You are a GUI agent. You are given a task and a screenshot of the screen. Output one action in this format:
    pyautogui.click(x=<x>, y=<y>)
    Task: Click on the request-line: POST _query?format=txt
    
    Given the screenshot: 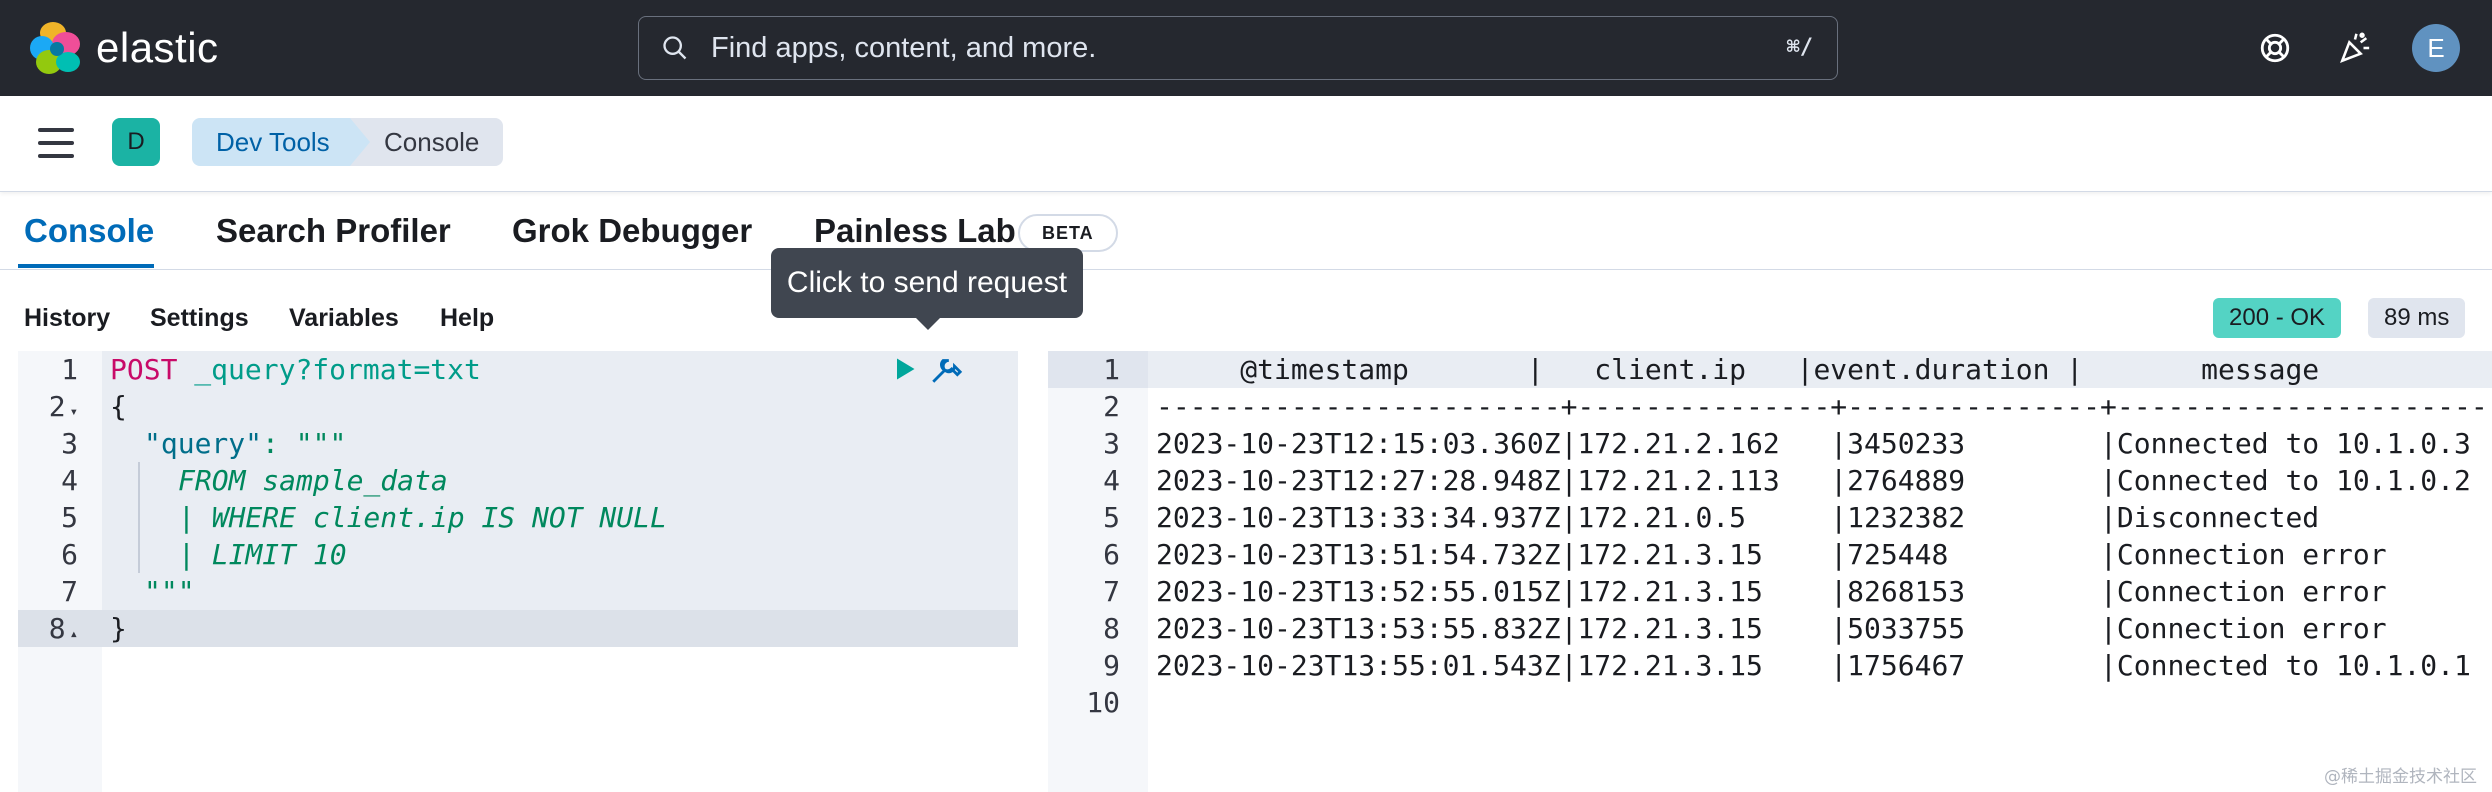 What is the action you would take?
    pyautogui.click(x=295, y=369)
    